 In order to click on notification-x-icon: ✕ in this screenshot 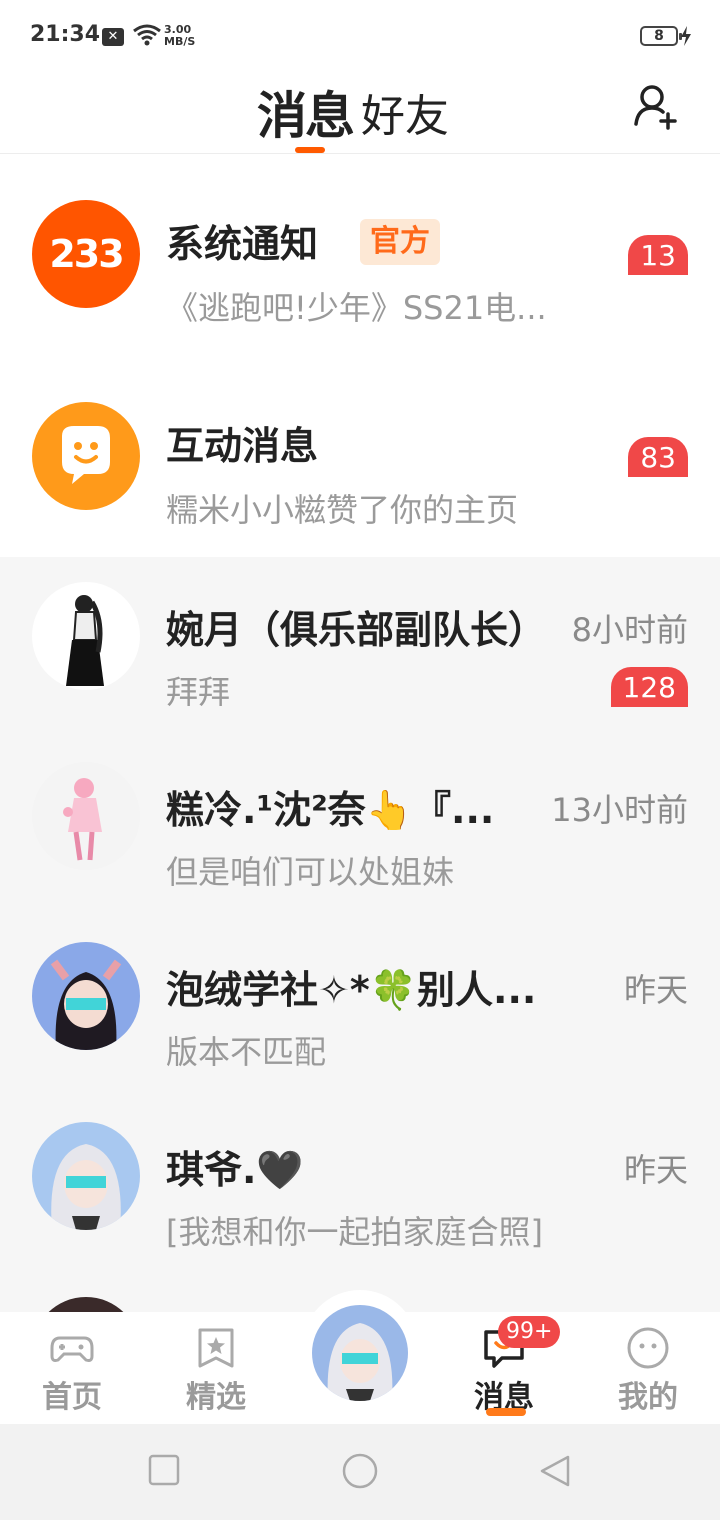, I will do `click(113, 37)`.